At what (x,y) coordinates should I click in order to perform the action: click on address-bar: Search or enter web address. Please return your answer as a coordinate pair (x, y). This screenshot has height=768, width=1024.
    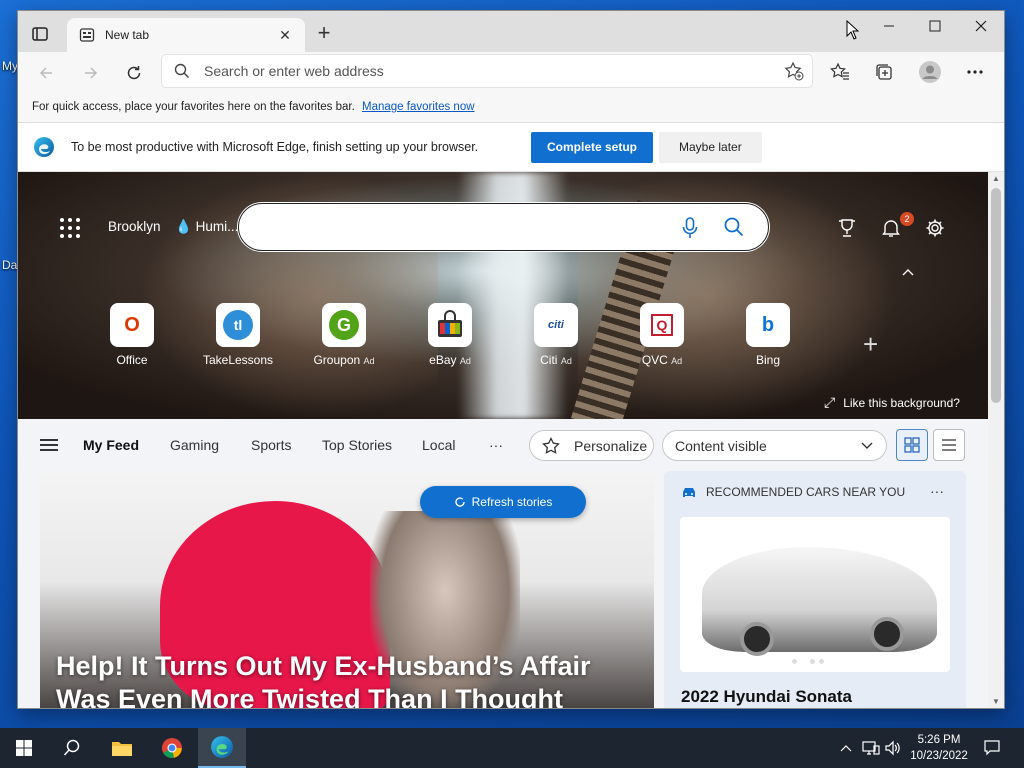
    Looking at the image, I should click on (487, 71).